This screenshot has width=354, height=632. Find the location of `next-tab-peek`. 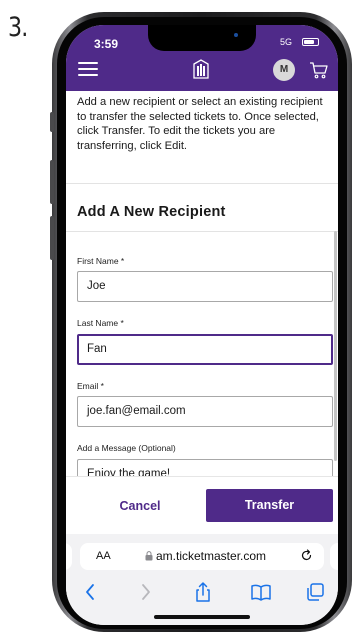

next-tab-peek is located at coordinates (334, 556).